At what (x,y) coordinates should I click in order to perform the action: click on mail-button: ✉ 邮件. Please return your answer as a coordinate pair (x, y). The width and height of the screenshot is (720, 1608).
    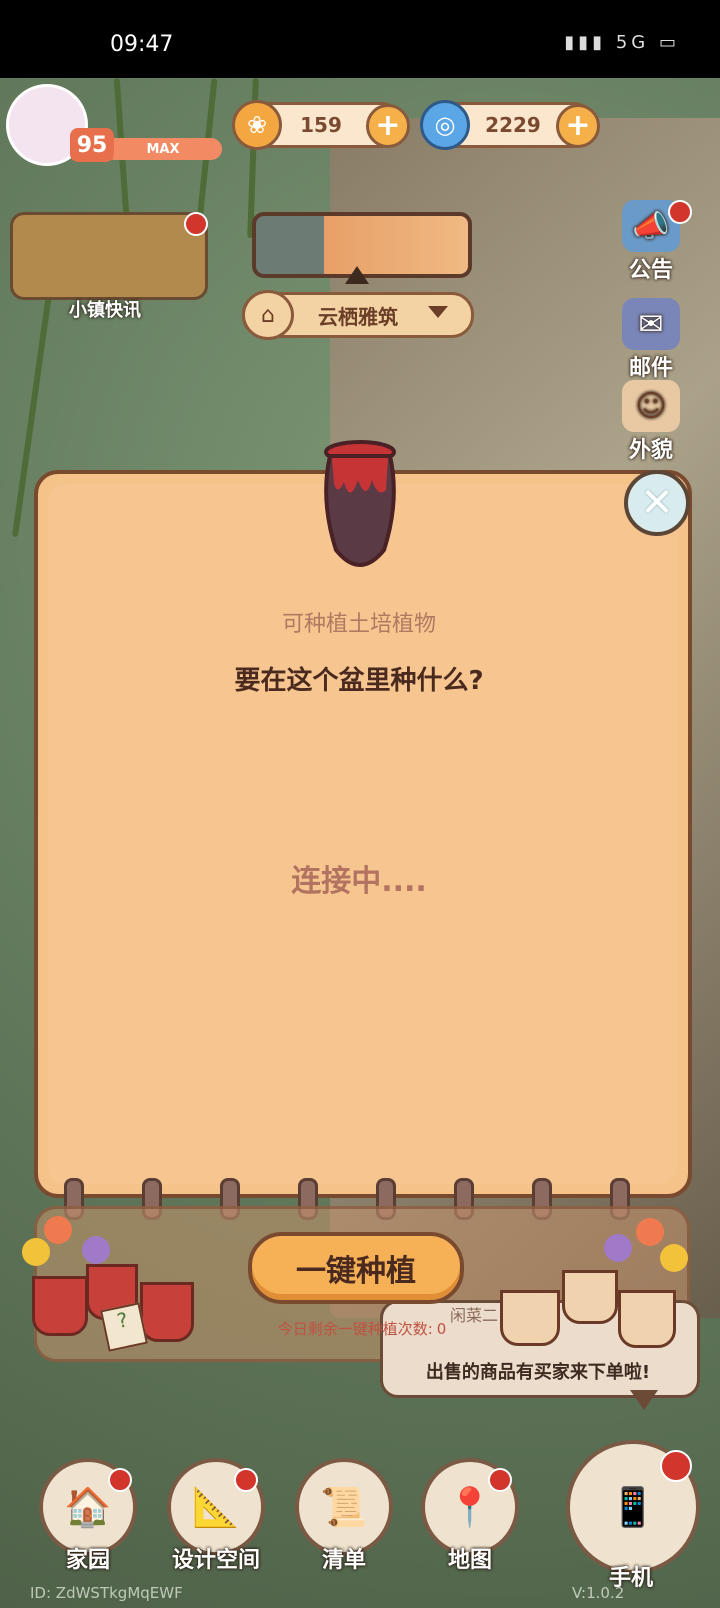
    Looking at the image, I should click on (651, 340).